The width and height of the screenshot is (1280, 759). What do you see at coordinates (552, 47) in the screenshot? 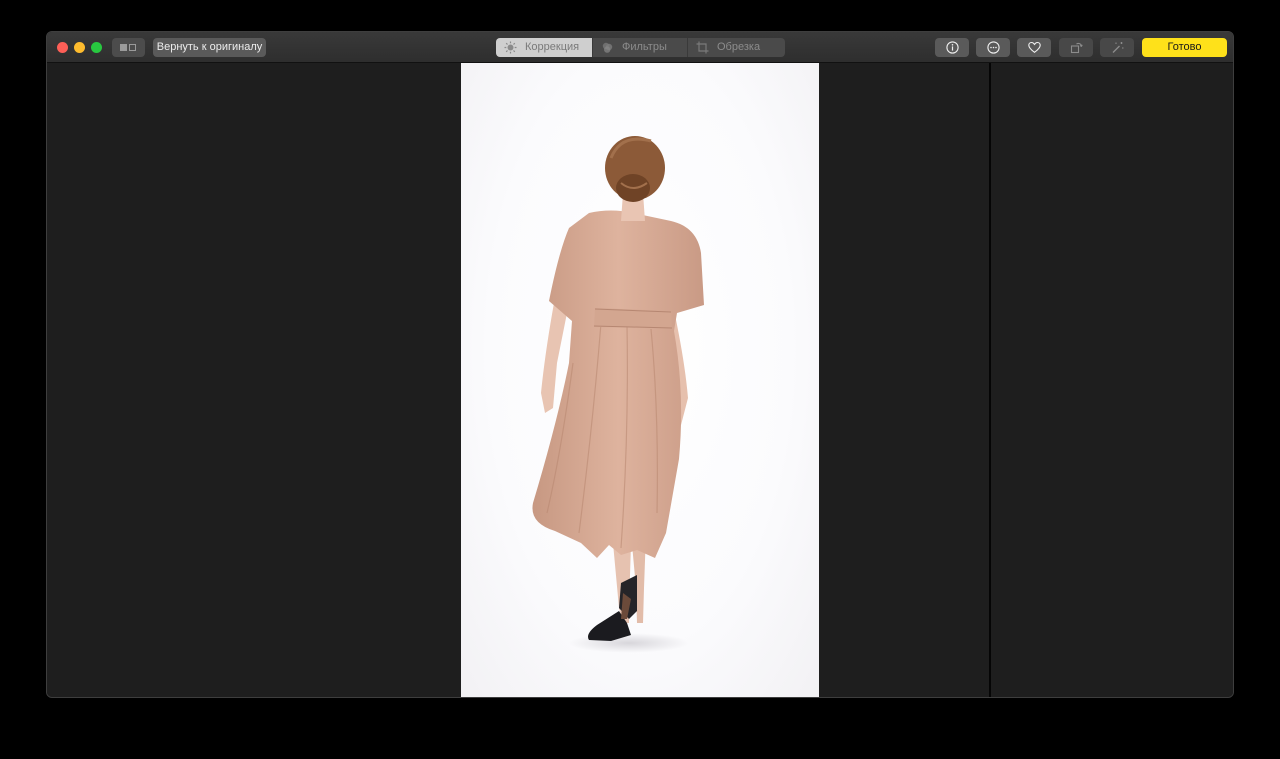
I see `tab-adjust-label: Коррекция` at bounding box center [552, 47].